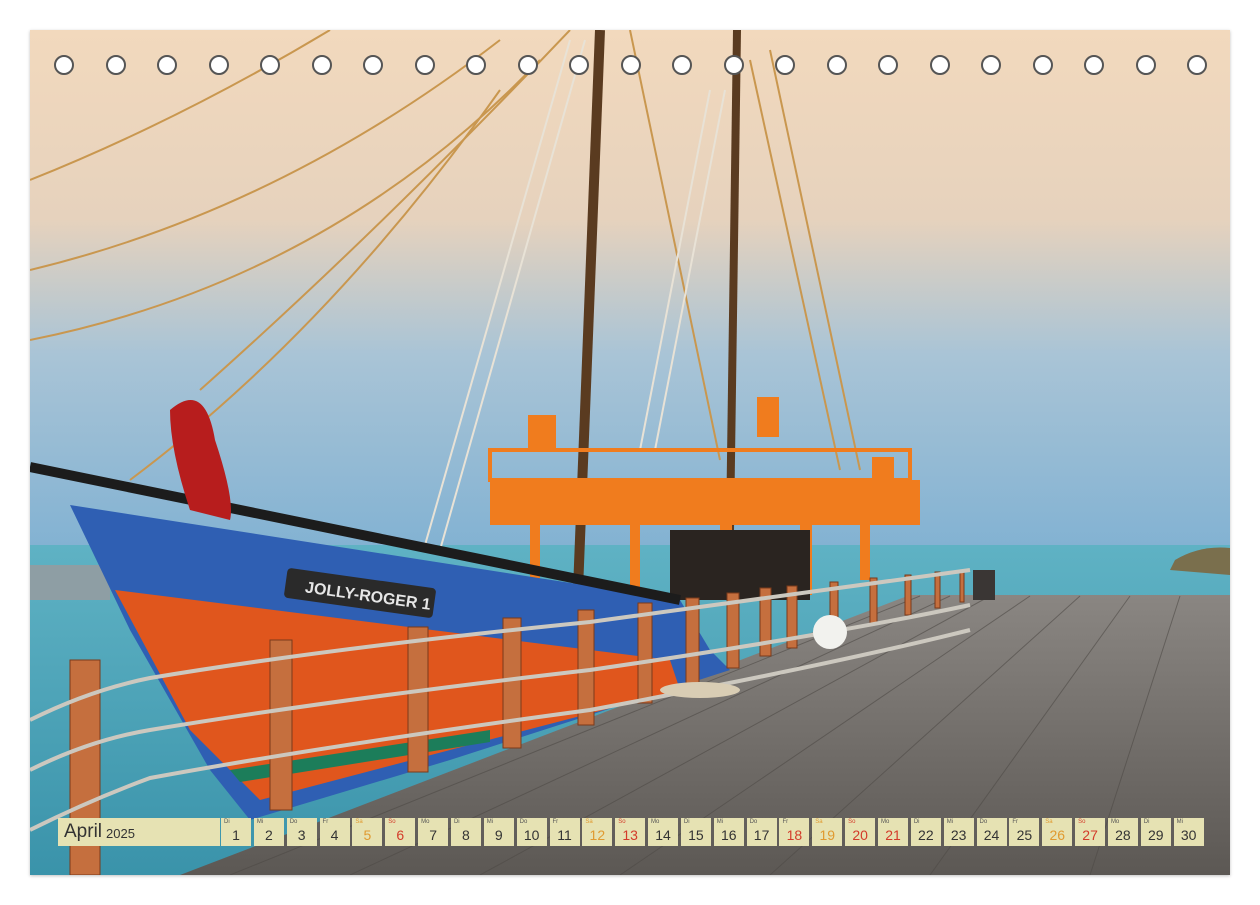 The height and width of the screenshot is (905, 1260). What do you see at coordinates (630, 52) in the screenshot?
I see `binding-holes` at bounding box center [630, 52].